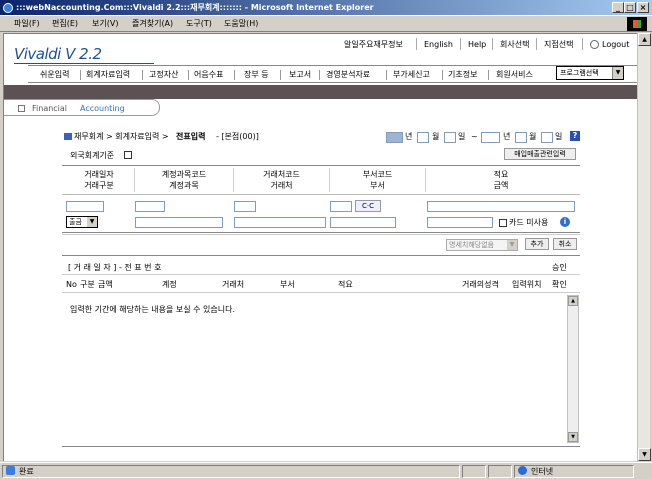 The image size is (652, 479). Describe the element at coordinates (377, 180) in the screenshot. I see `hdr-department: 부서코드 부서` at that location.